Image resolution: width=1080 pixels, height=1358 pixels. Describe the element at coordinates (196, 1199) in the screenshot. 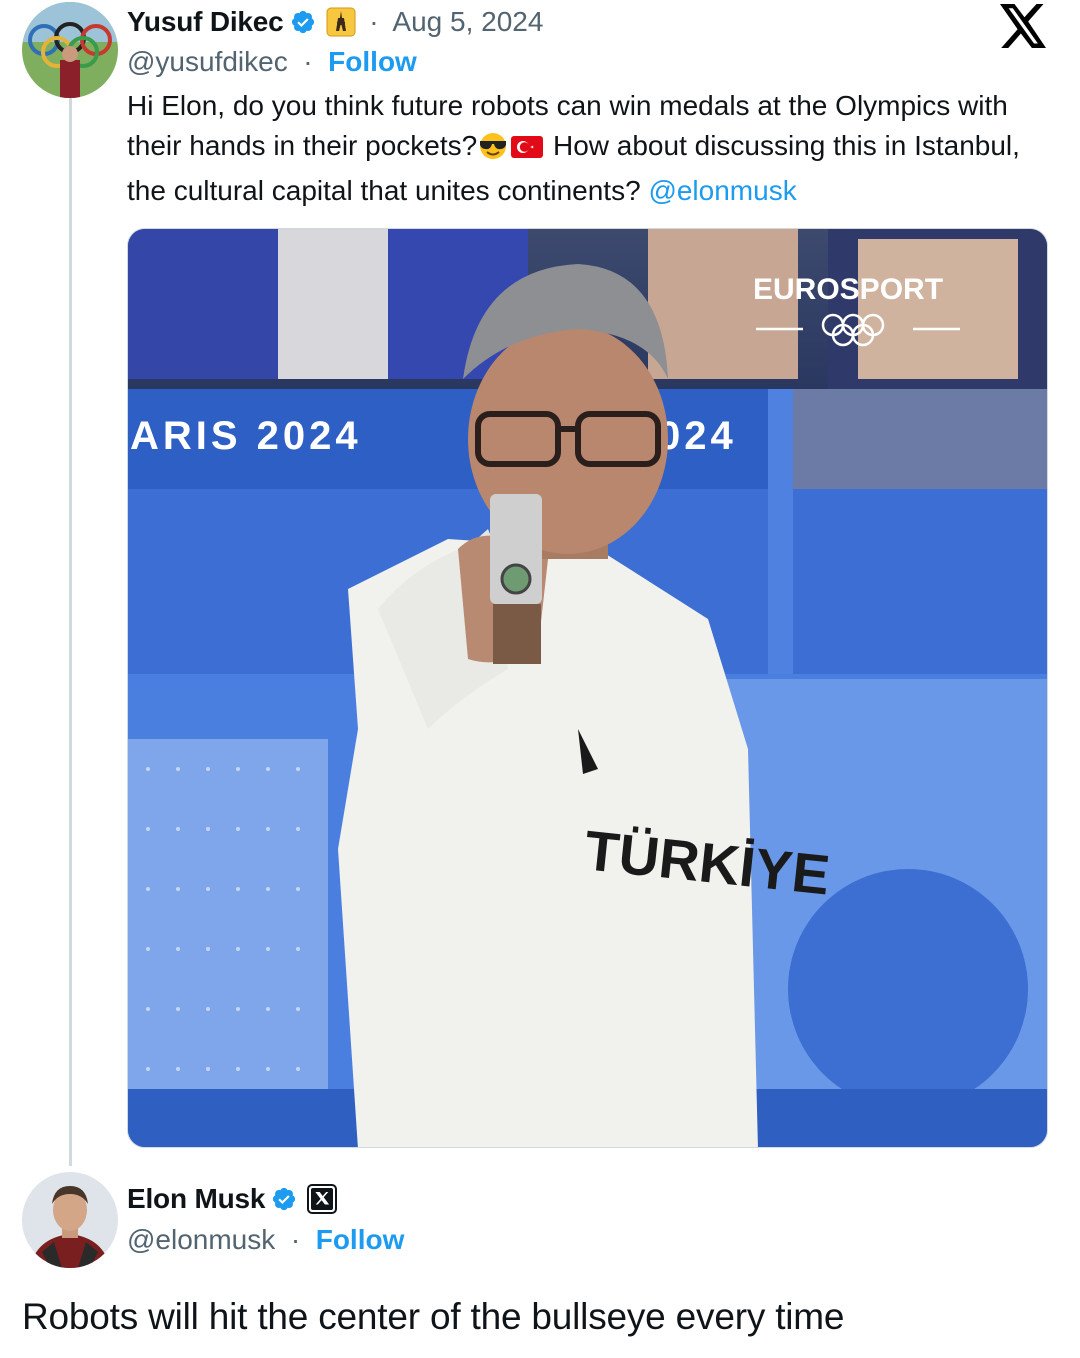

I see `elon-display-name: Elon Musk` at that location.